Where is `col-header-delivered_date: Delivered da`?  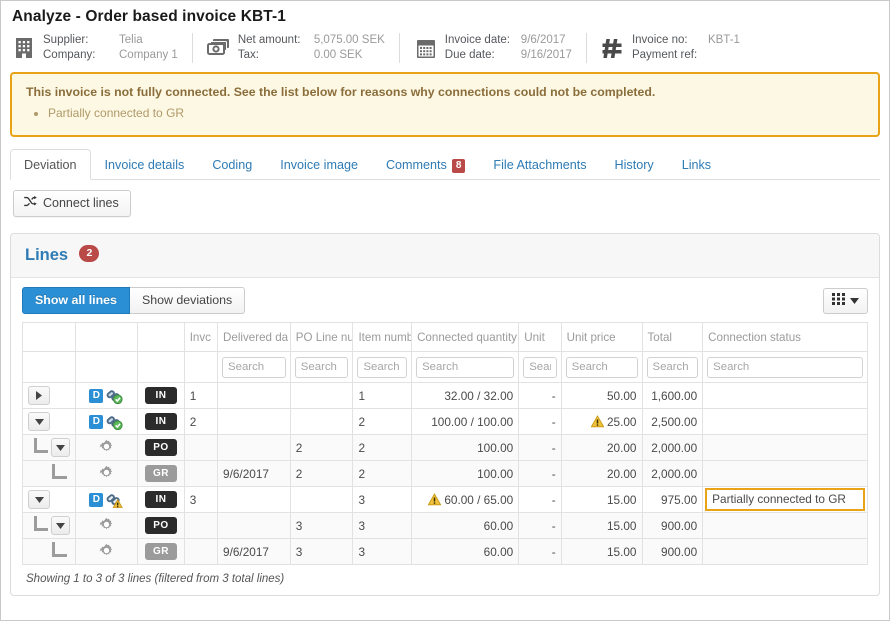
col-header-delivered_date: Delivered da is located at coordinates (254, 337).